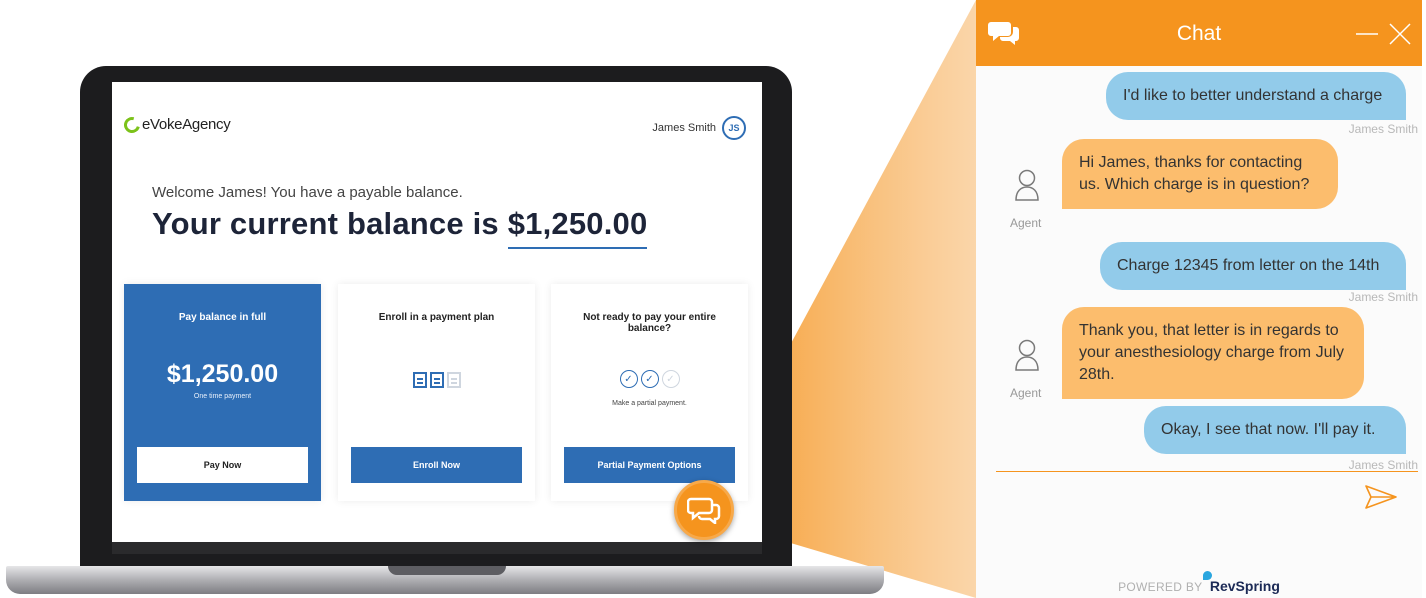 The width and height of the screenshot is (1426, 598). Describe the element at coordinates (684, 128) in the screenshot. I see `user-name: James Smith` at that location.